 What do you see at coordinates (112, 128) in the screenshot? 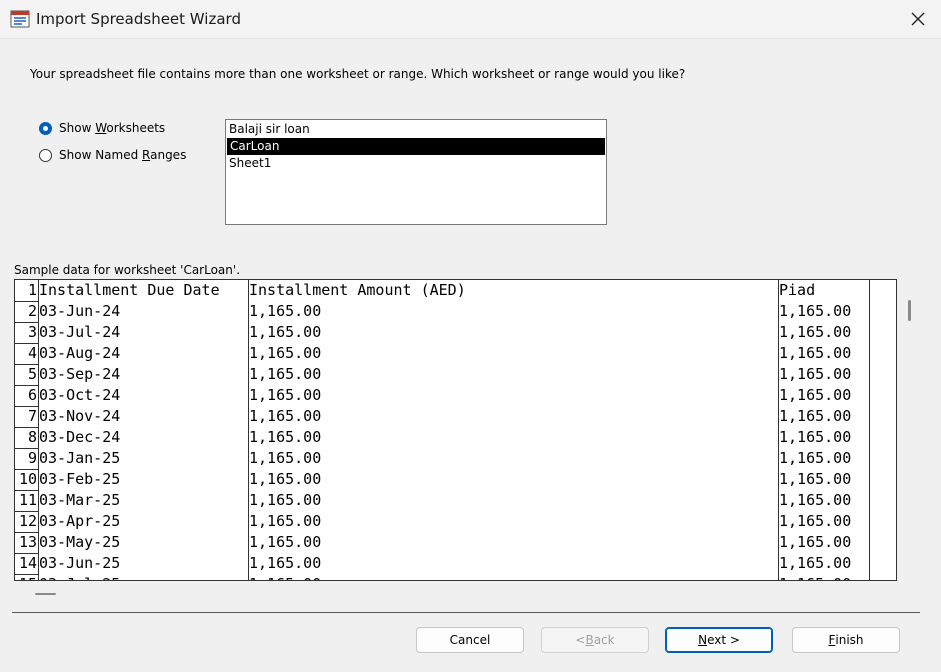
I see `show-worksheets-label: Show Worksheets` at bounding box center [112, 128].